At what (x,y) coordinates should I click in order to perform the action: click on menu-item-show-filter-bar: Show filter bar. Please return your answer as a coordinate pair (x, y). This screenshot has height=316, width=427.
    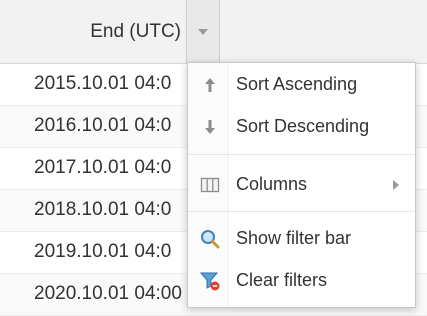
    Looking at the image, I should click on (301, 239).